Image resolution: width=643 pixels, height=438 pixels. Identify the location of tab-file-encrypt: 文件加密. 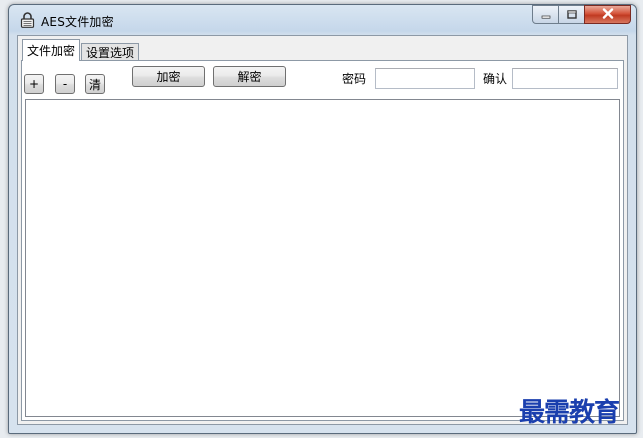
(51, 50).